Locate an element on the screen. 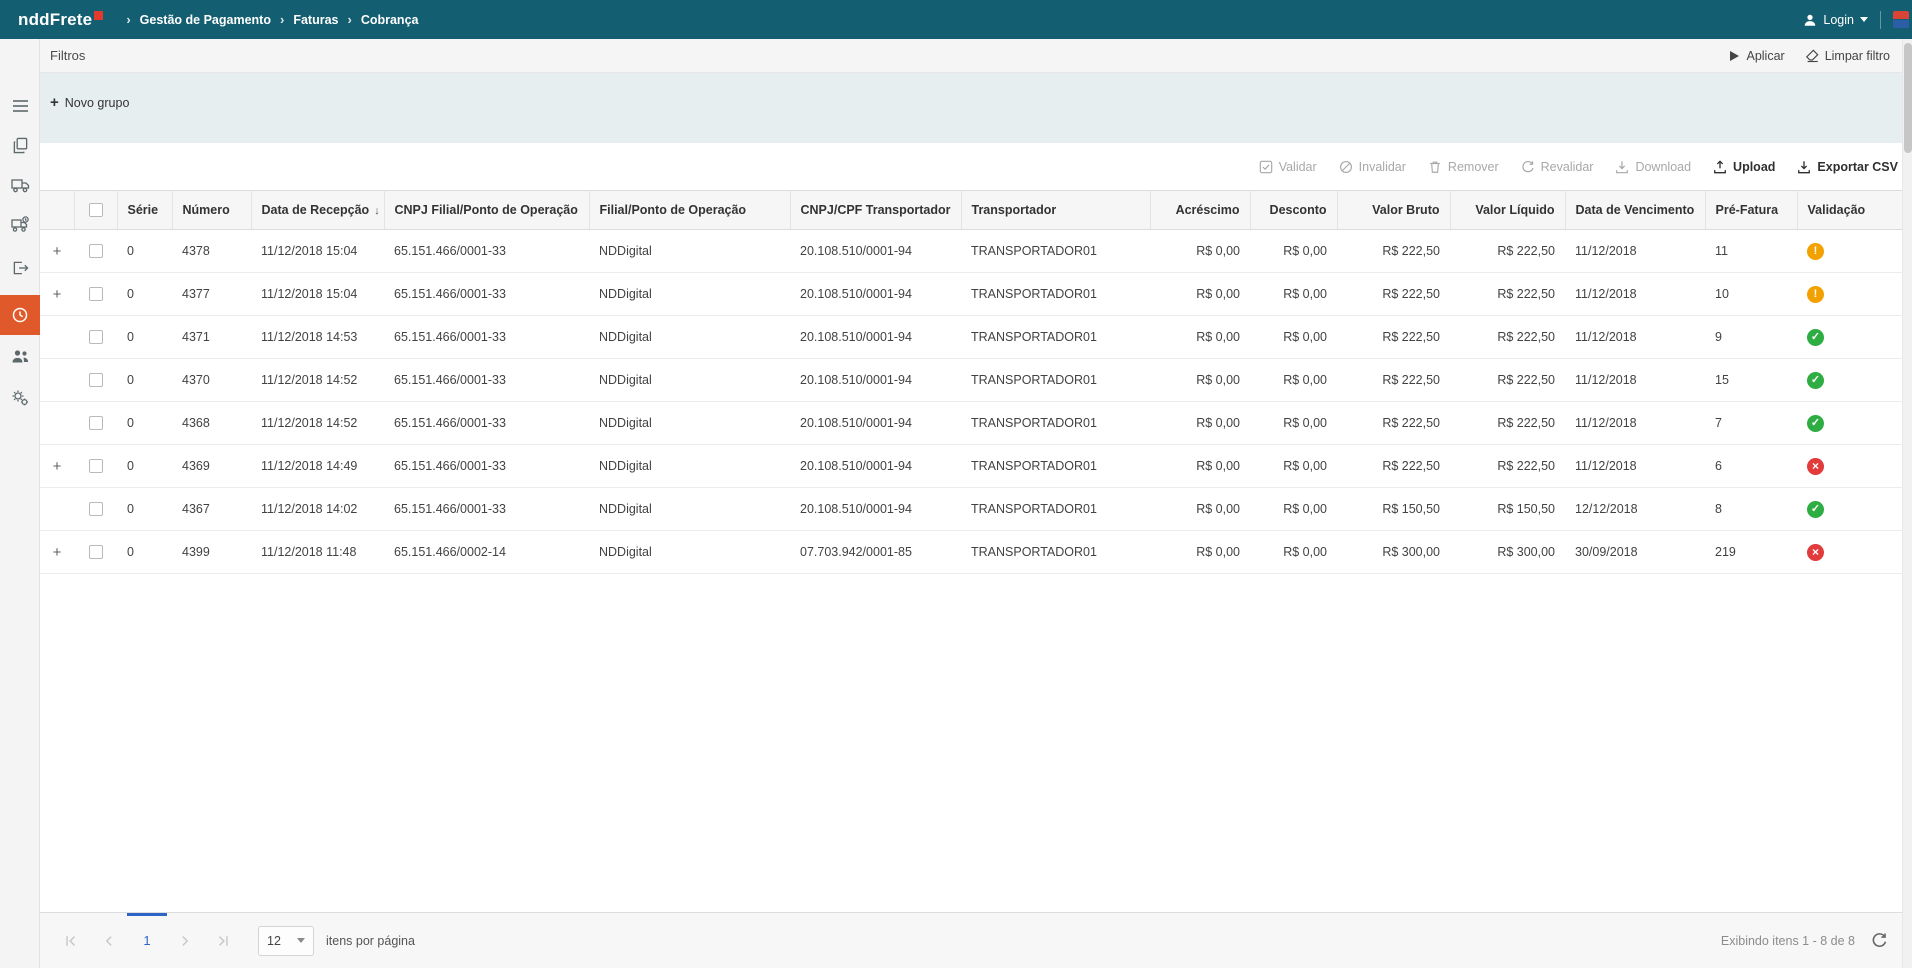 The height and width of the screenshot is (968, 1912). previous-page-button is located at coordinates (109, 941).